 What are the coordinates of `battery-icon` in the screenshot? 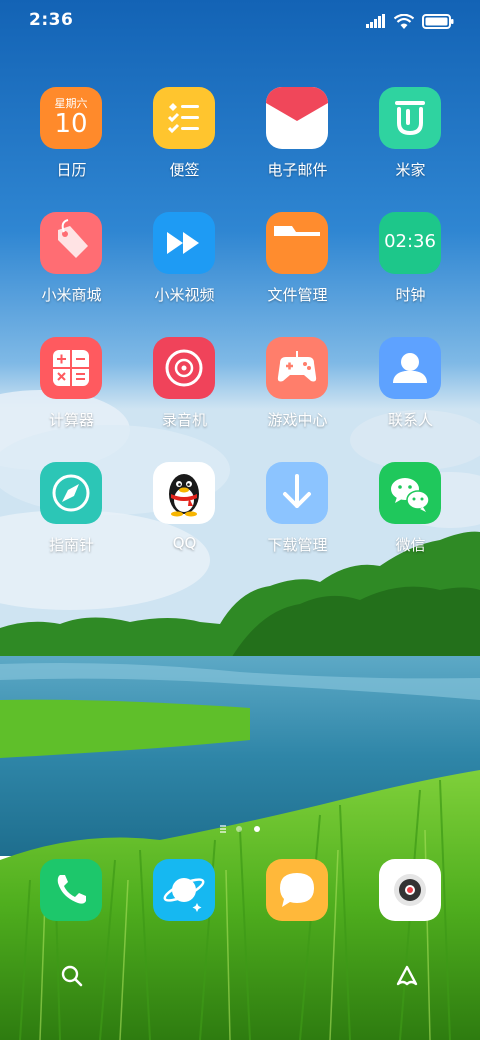 It's located at (438, 21).